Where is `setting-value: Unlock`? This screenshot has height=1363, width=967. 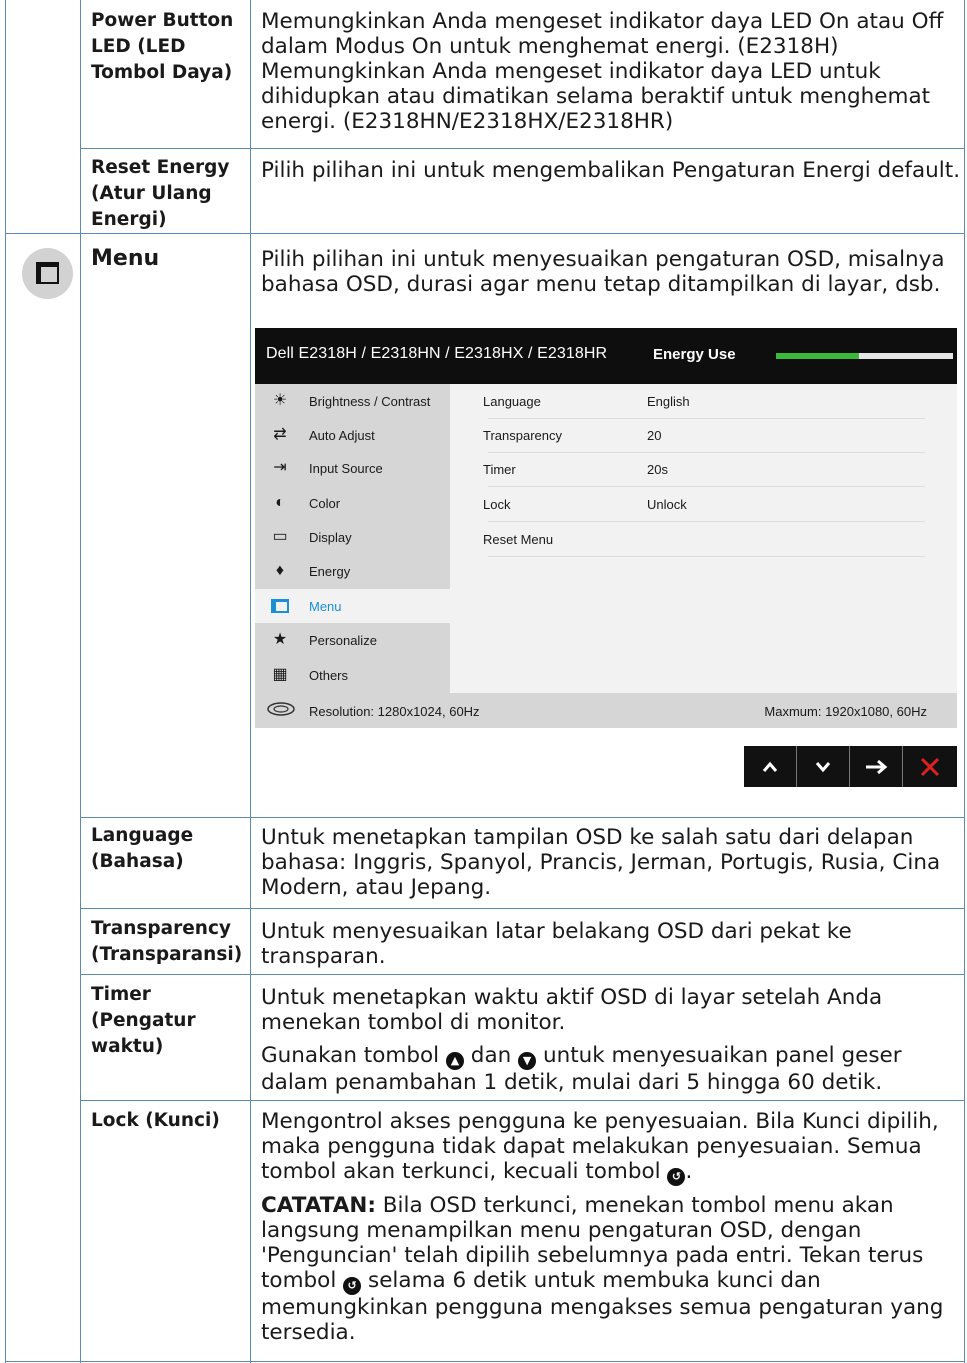
setting-value: Unlock is located at coordinates (667, 504).